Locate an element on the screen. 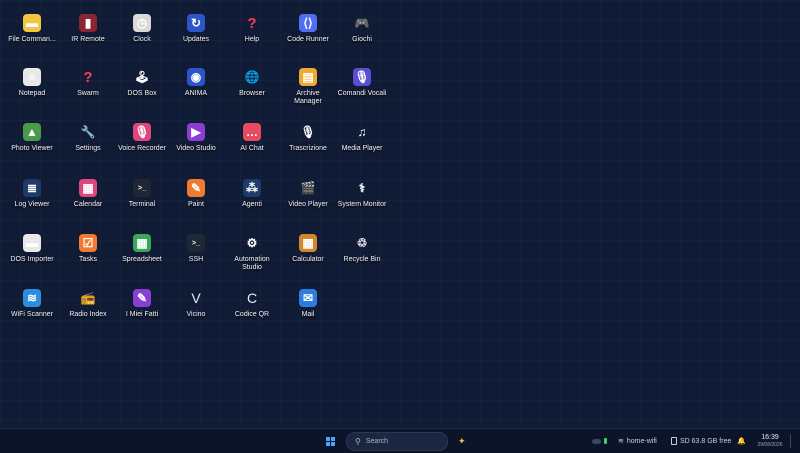 The image size is (800, 453). app-code-runner: ⟨⟩ Code Runner is located at coordinates (308, 29).